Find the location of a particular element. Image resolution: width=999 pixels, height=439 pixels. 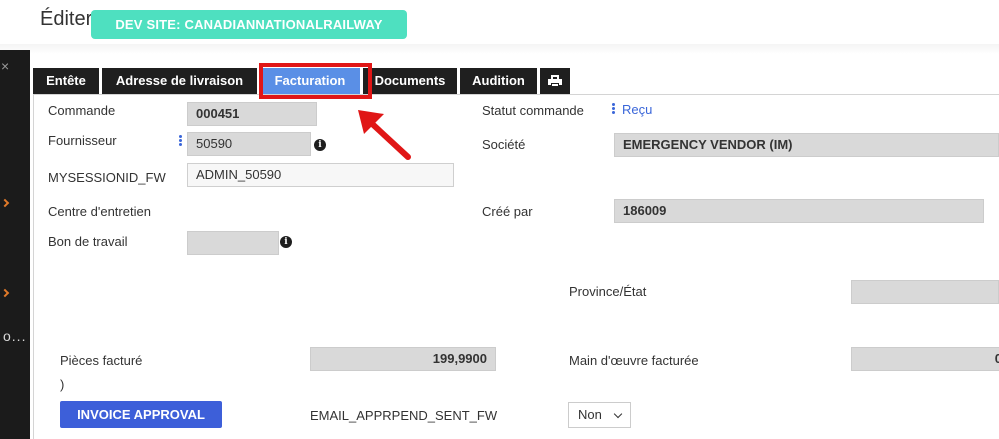

commande-field: 000451 is located at coordinates (252, 114).